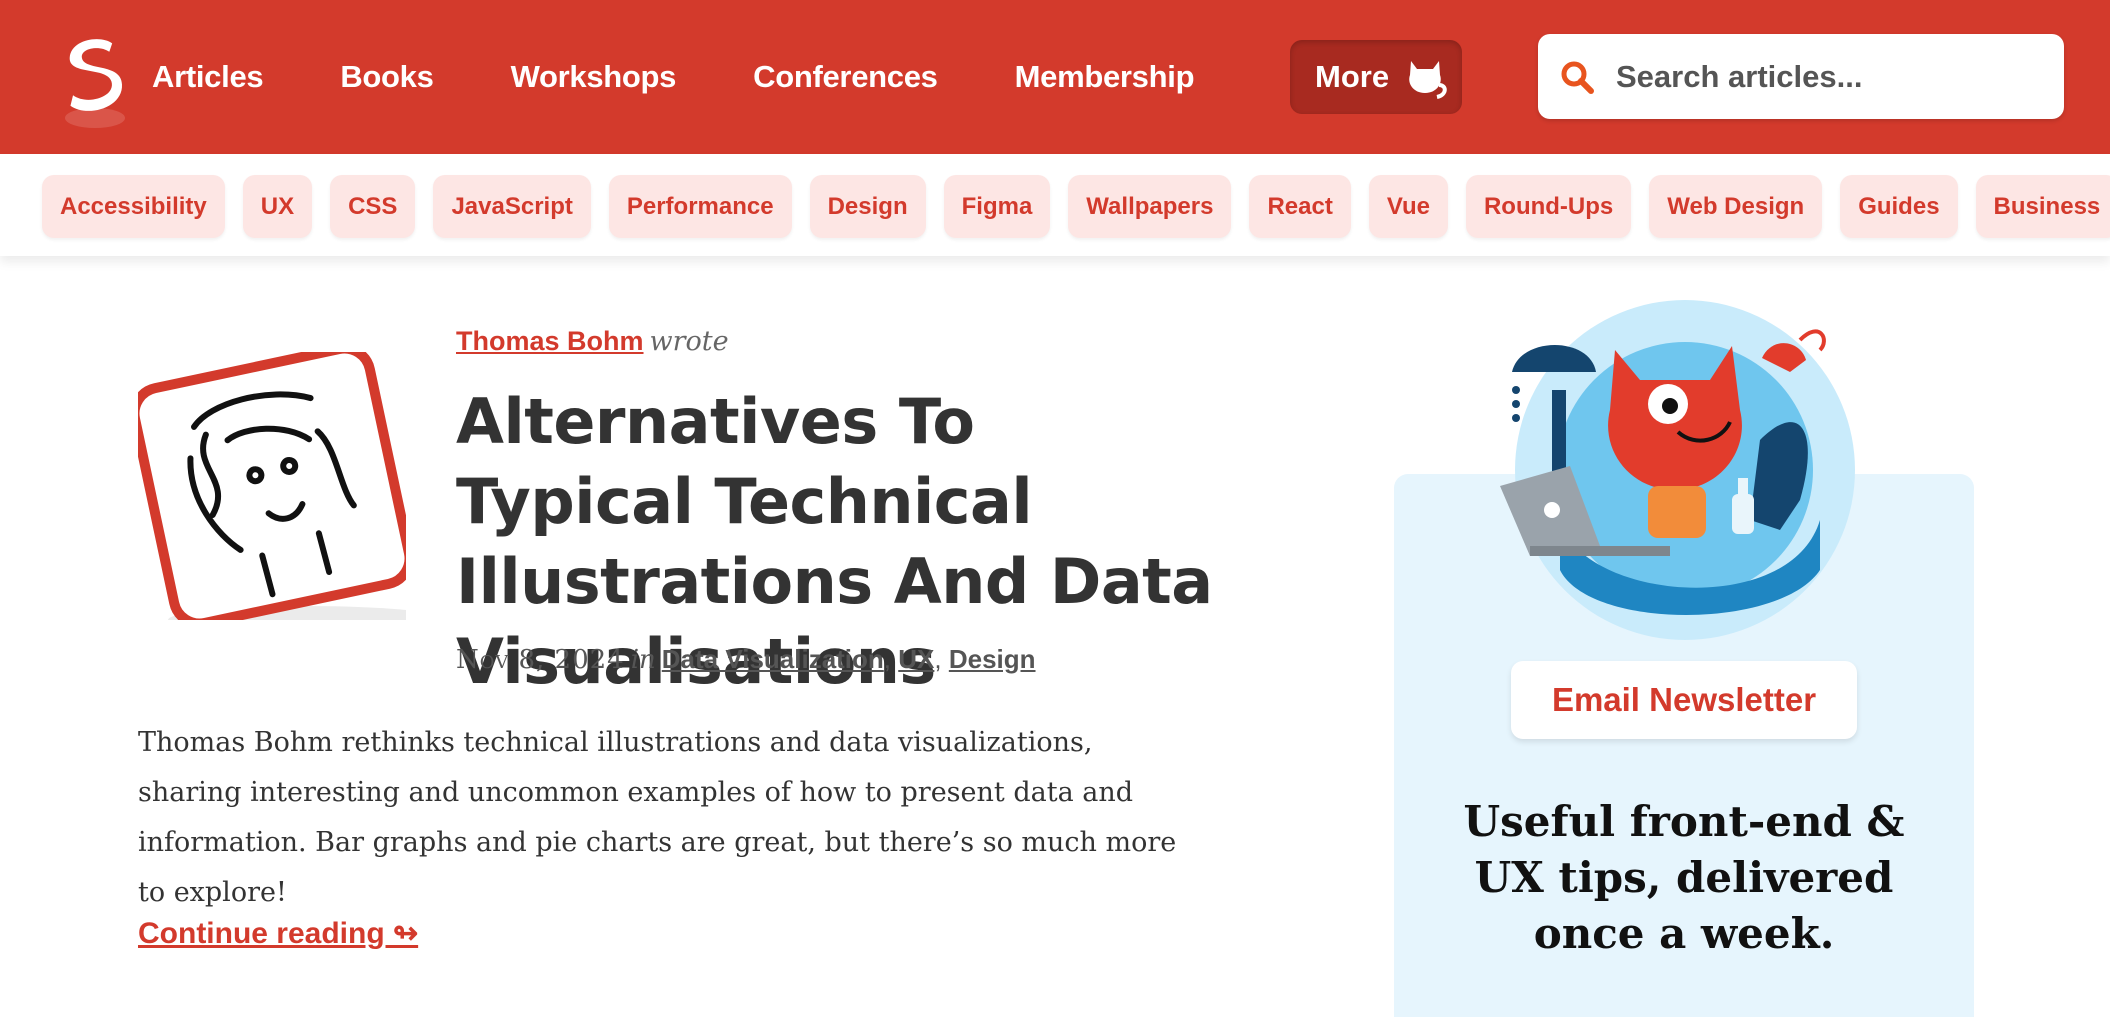  I want to click on tag-figma: Figma, so click(997, 206).